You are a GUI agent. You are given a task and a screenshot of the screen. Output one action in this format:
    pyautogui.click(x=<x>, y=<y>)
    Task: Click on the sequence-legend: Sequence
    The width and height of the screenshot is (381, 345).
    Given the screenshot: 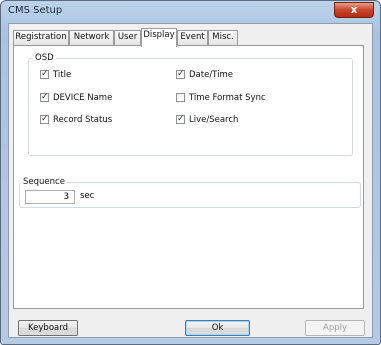 What is the action you would take?
    pyautogui.click(x=44, y=182)
    